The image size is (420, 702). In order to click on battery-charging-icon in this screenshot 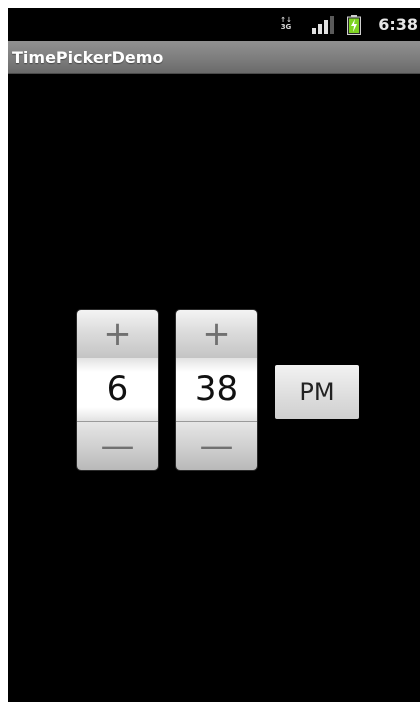, I will do `click(354, 25)`.